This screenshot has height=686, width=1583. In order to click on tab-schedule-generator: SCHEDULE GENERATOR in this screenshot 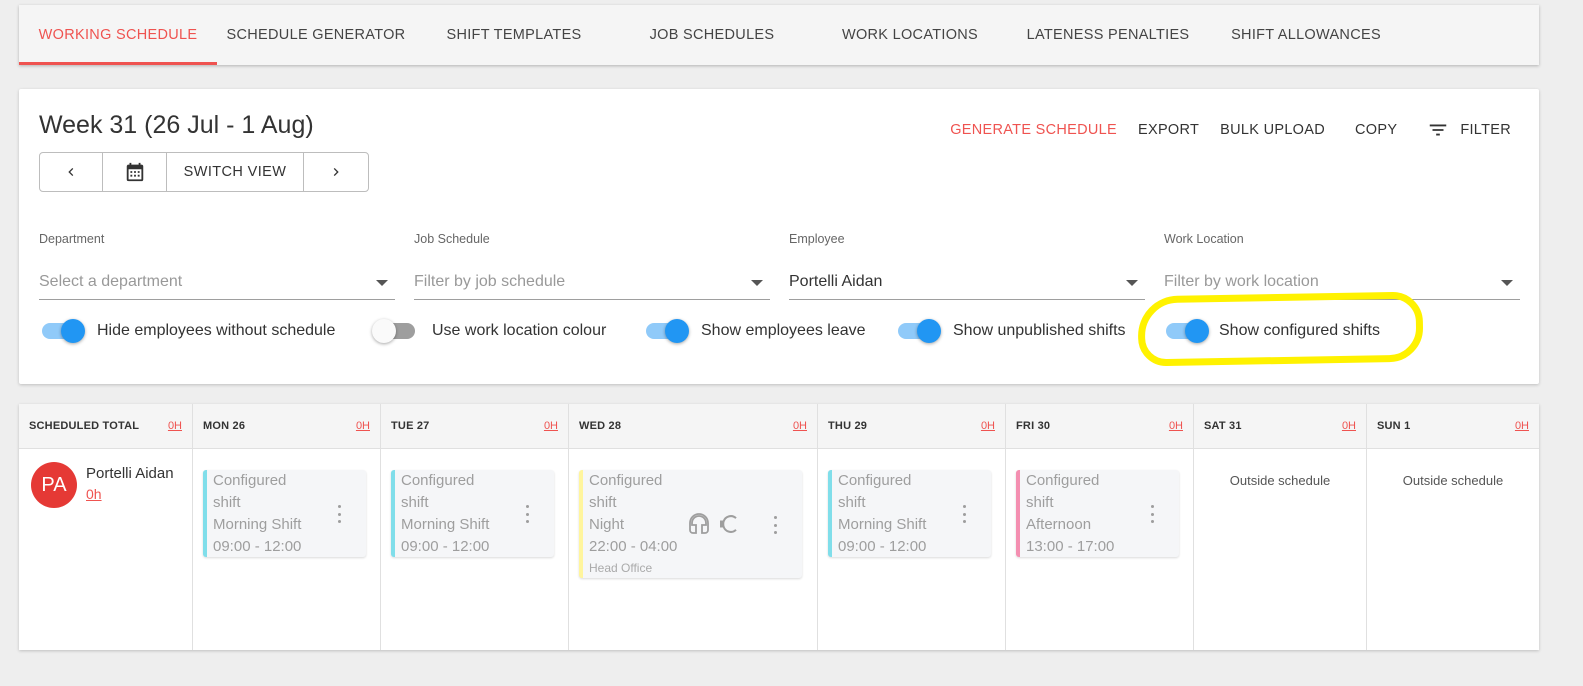, I will do `click(316, 35)`.